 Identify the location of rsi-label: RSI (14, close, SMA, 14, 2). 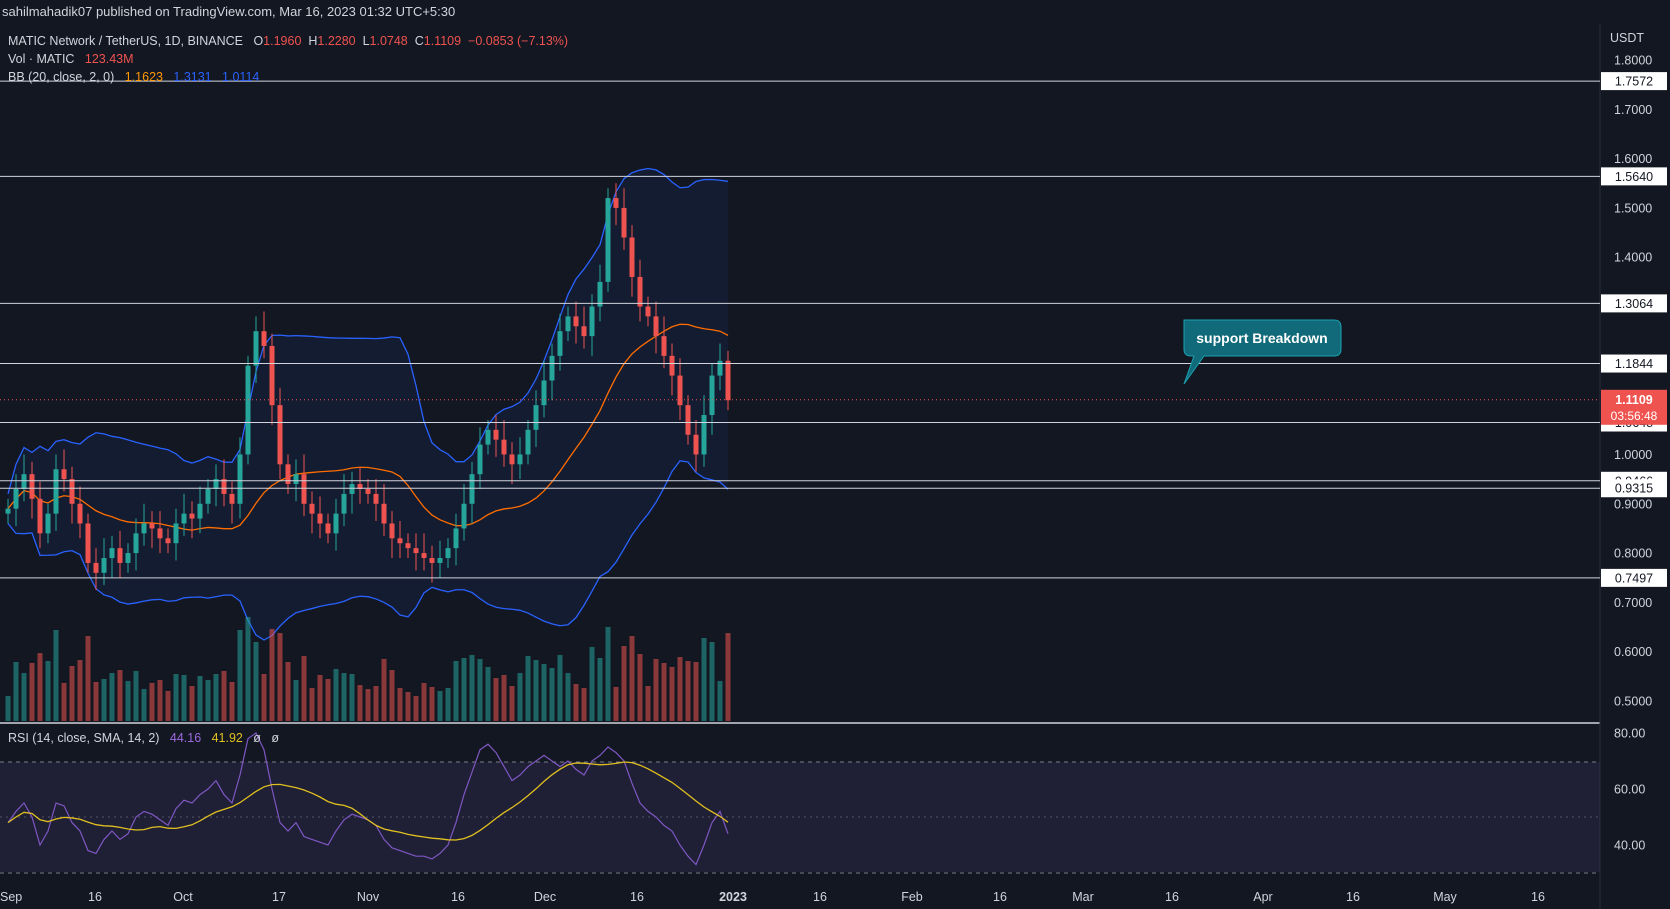
(83, 738).